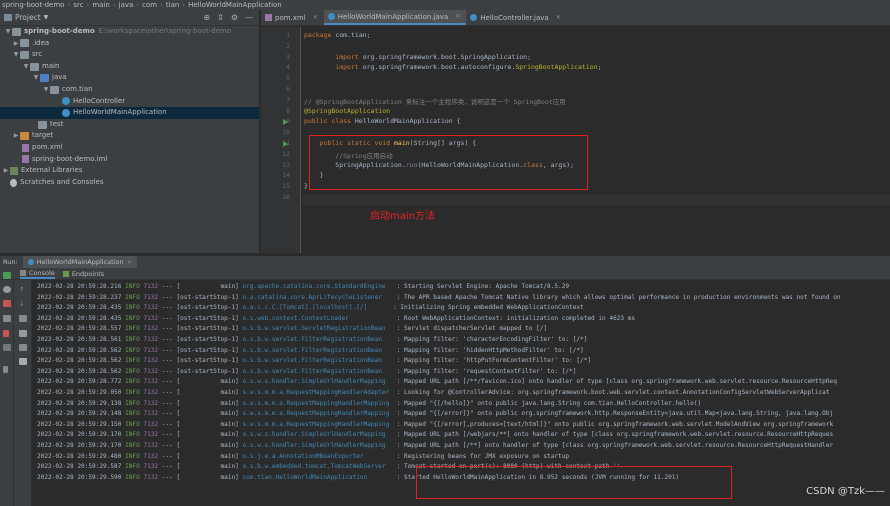 Image resolution: width=890 pixels, height=506 pixels. Describe the element at coordinates (23, 318) in the screenshot. I see `soft-wrap-icon` at that location.